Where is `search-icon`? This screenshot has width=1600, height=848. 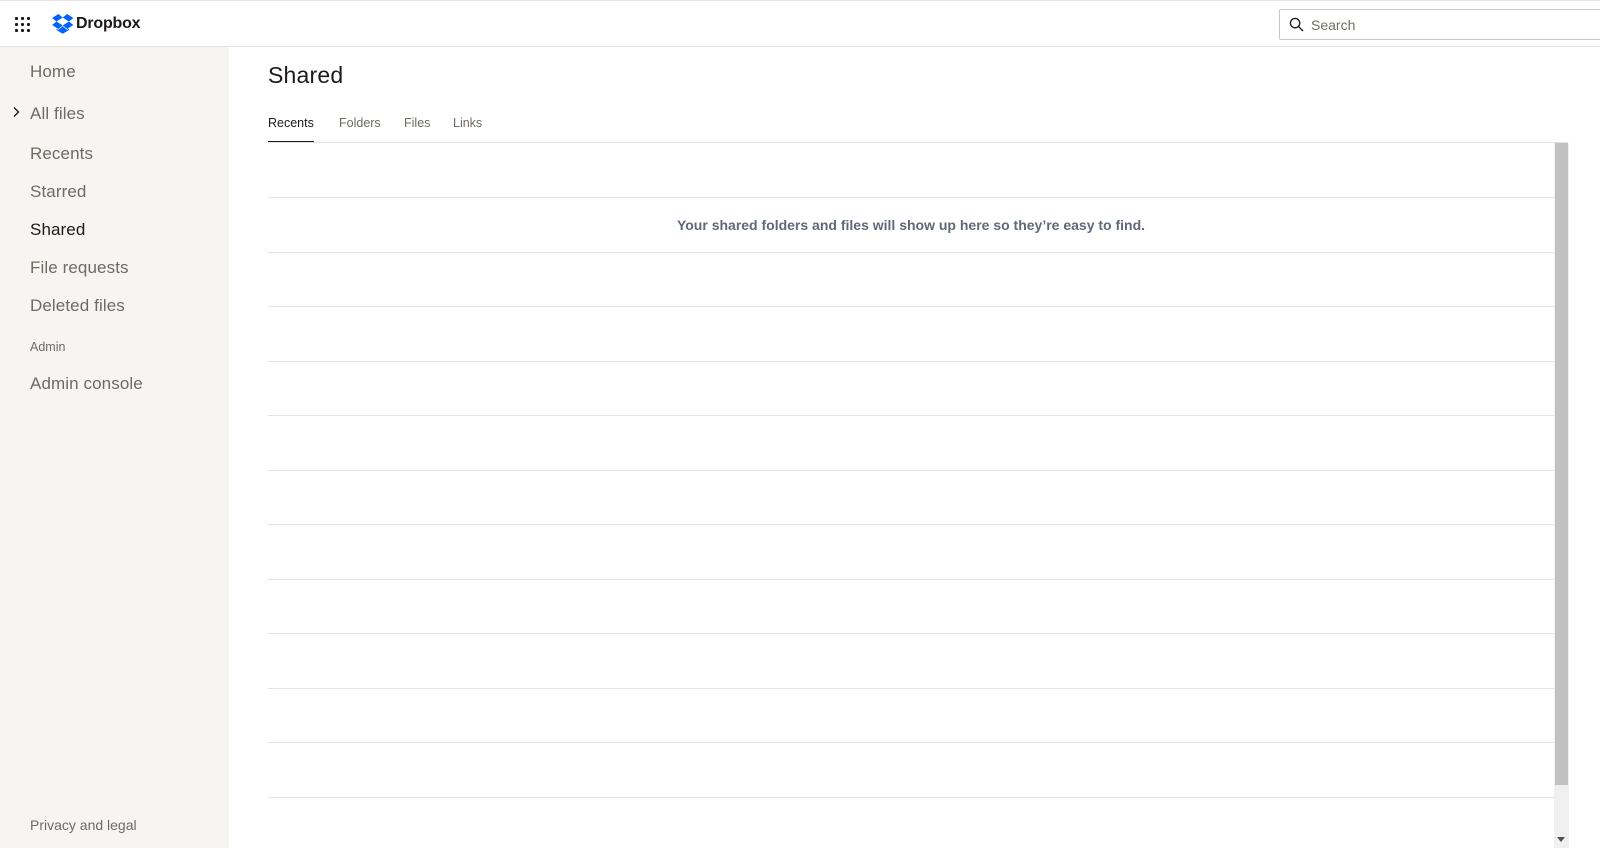
search-icon is located at coordinates (1296, 24).